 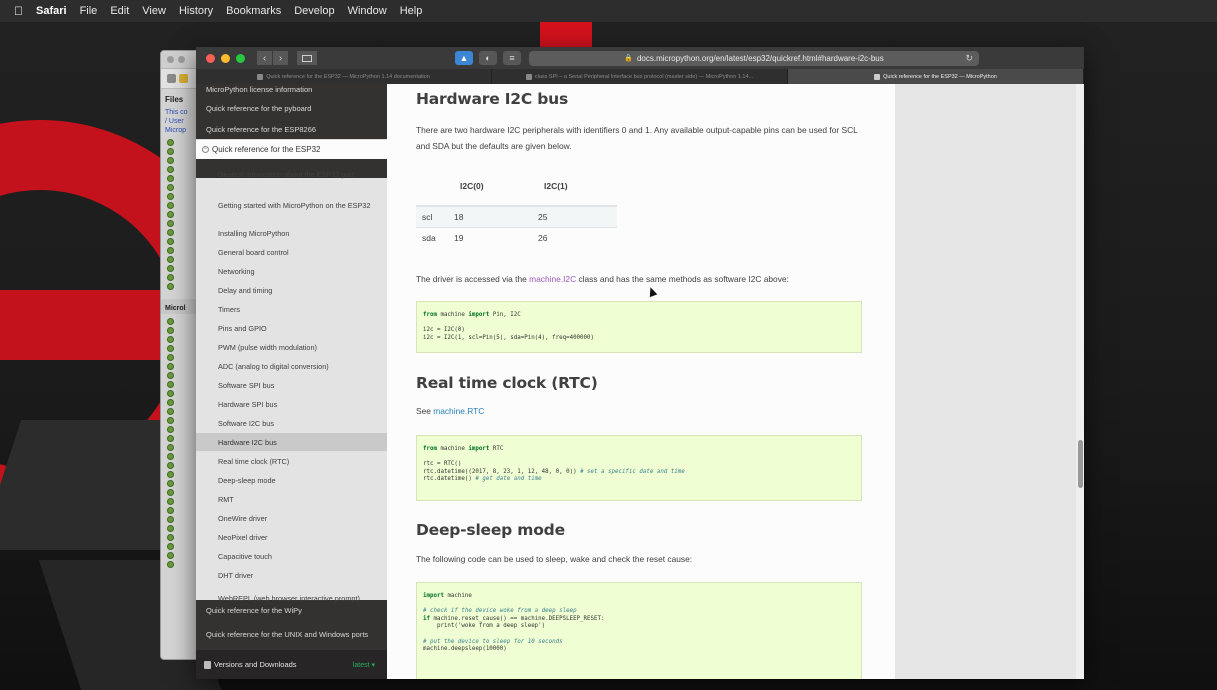 What do you see at coordinates (291, 499) in the screenshot?
I see `nav-rmt: RMT` at bounding box center [291, 499].